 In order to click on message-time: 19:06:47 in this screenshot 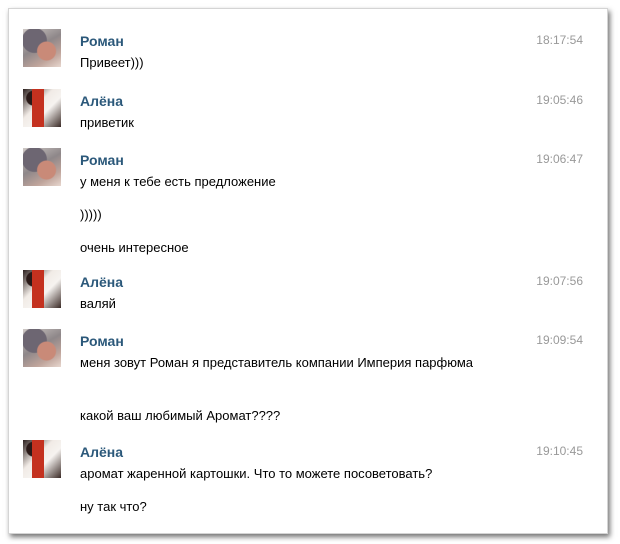, I will do `click(559, 159)`.